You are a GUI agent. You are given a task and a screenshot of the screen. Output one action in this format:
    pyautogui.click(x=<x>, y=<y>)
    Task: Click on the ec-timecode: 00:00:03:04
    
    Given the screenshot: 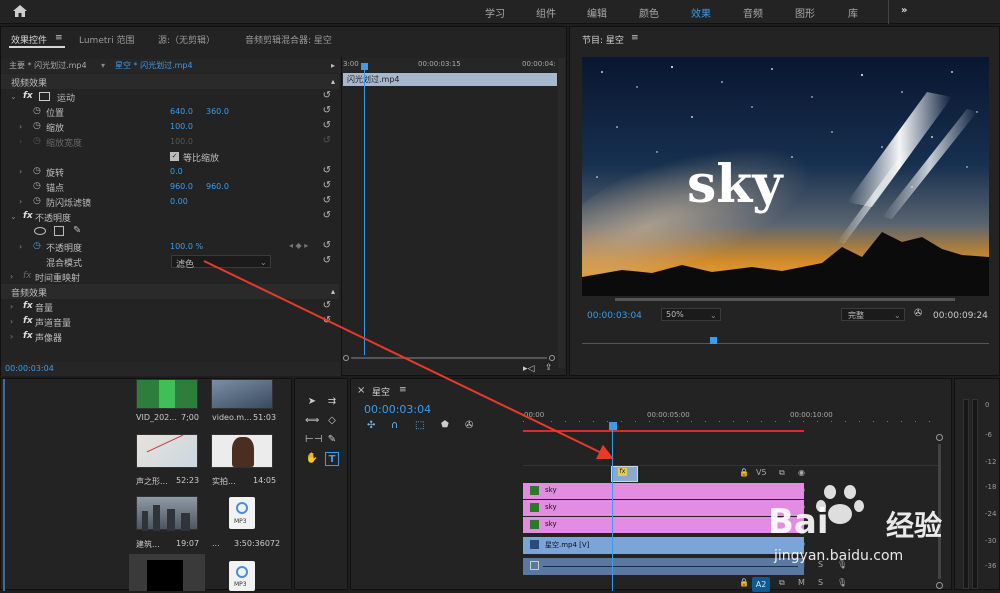 What is the action you would take?
    pyautogui.click(x=29, y=368)
    